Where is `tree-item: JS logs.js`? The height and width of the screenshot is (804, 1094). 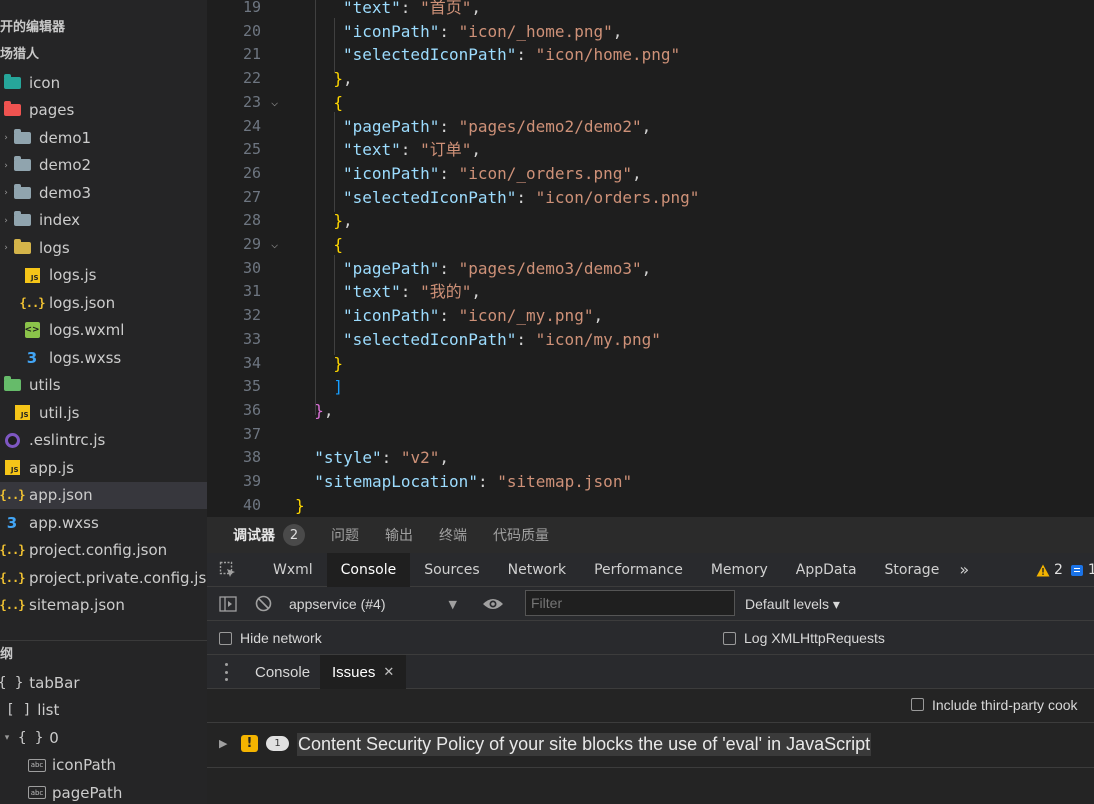 tree-item: JS logs.js is located at coordinates (103, 275).